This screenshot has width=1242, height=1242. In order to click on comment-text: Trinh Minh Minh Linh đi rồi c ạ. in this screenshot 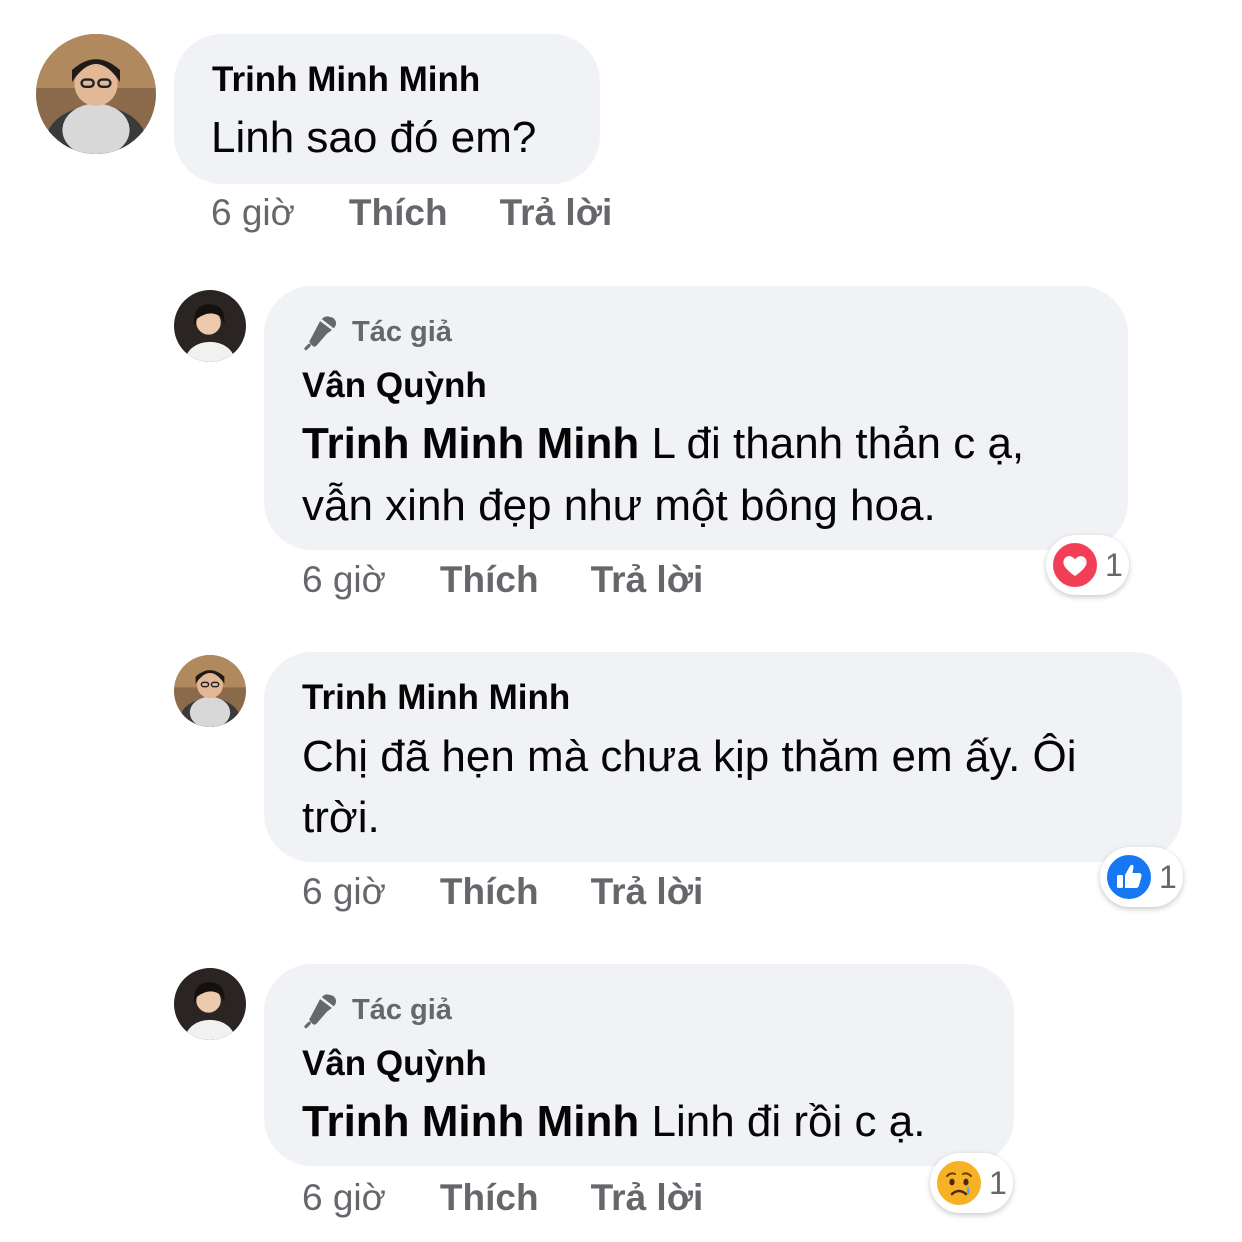, I will do `click(613, 1122)`.